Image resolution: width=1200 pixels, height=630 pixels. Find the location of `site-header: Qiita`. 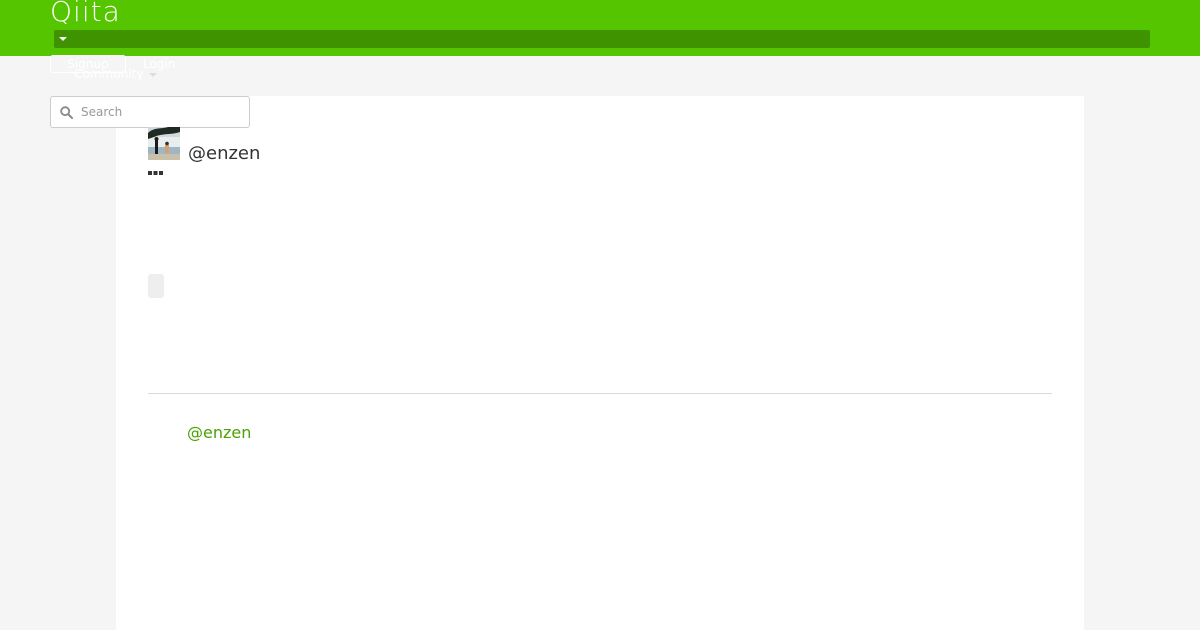

site-header: Qiita is located at coordinates (600, 28).